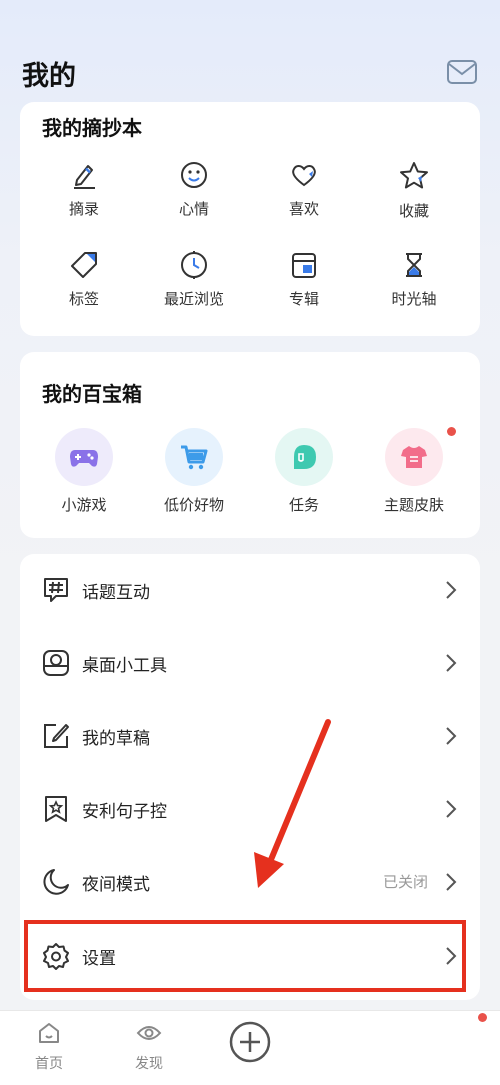 The width and height of the screenshot is (500, 1085). What do you see at coordinates (49, 1047) in the screenshot?
I see `tab-home: 首页` at bounding box center [49, 1047].